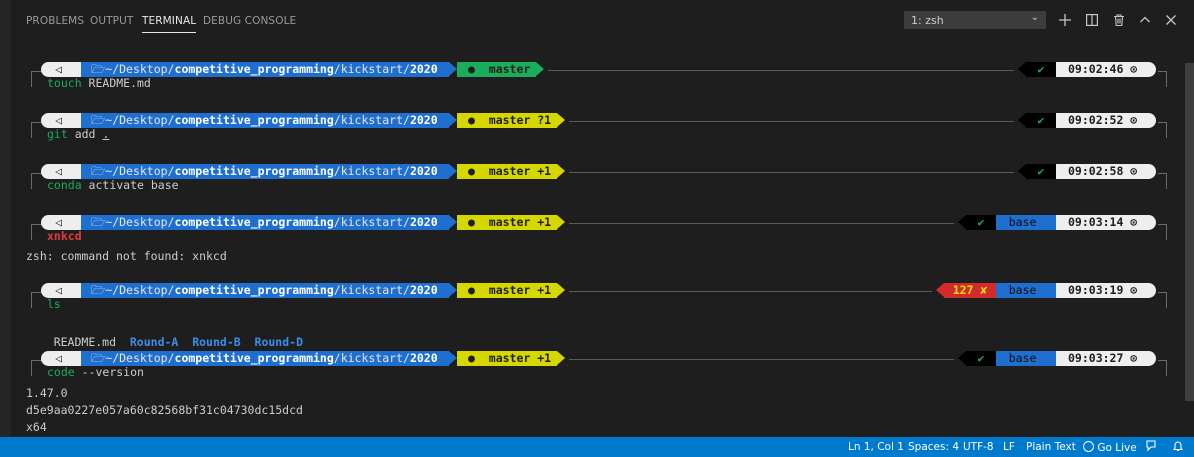  I want to click on tab-problems: PROBLEMS, so click(55, 21).